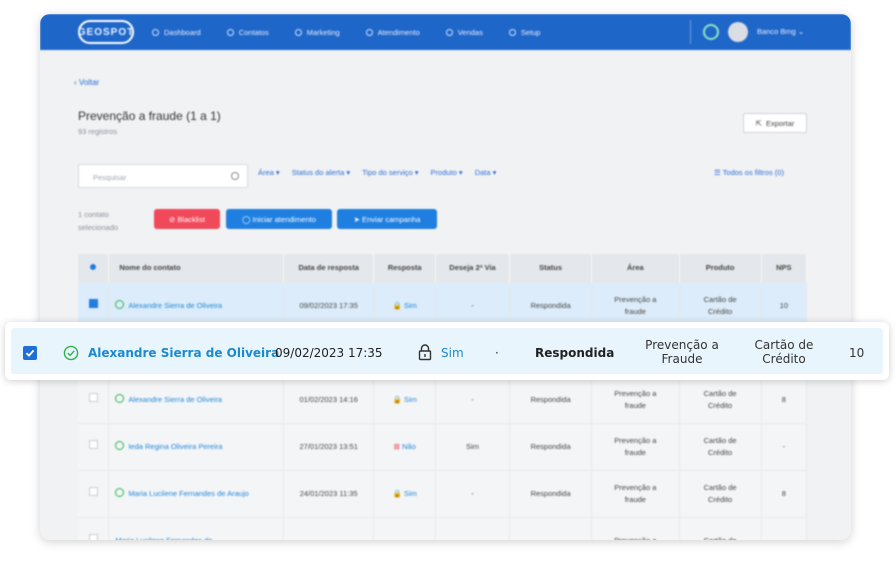  What do you see at coordinates (472, 446) in the screenshot?
I see `second-copy: Sim` at bounding box center [472, 446].